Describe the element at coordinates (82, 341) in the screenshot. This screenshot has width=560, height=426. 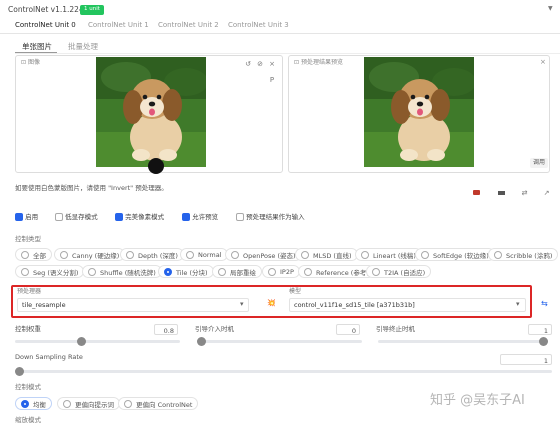
I see `control-weight-thumb` at that location.